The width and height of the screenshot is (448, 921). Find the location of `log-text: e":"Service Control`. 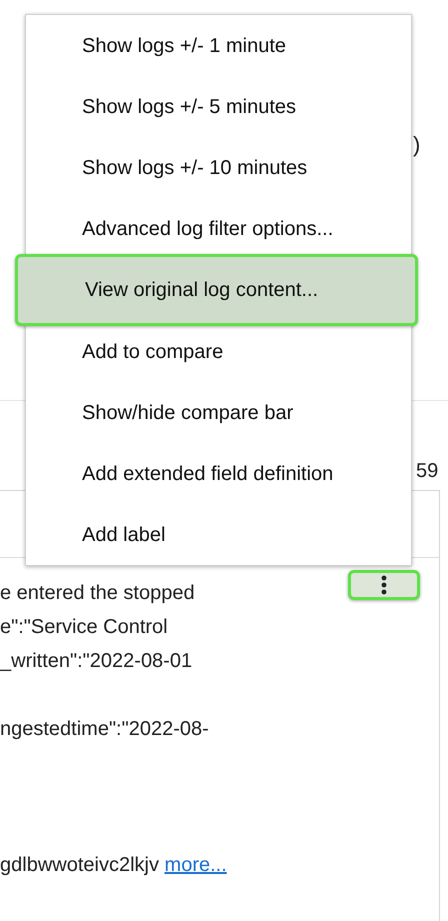

log-text: e":"Service Control is located at coordinates (84, 627).